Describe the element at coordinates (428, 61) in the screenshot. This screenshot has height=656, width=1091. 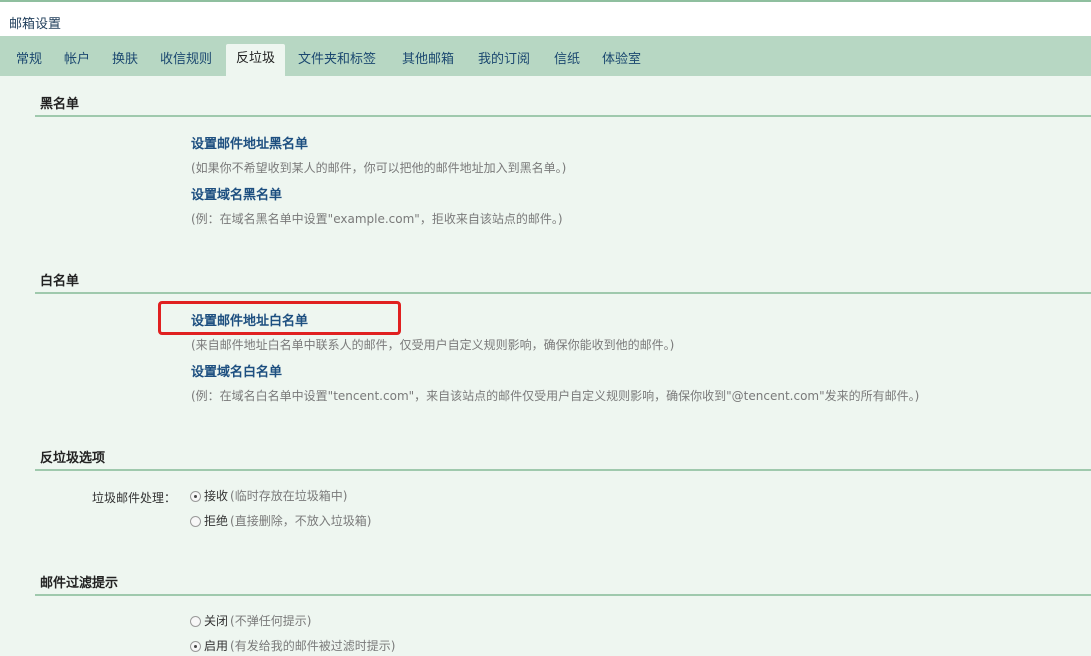
I see `tab-other-mailbox: 其他邮箱` at that location.